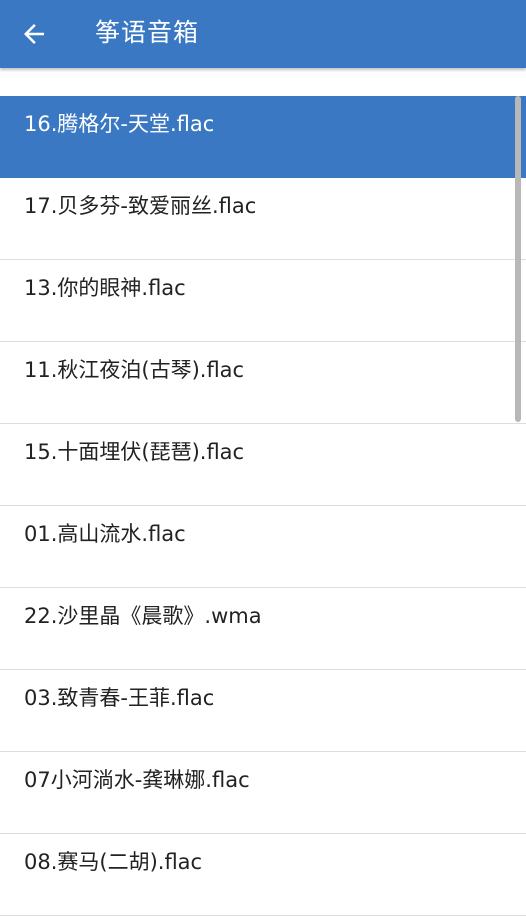 This screenshot has width=526, height=916. I want to click on playlist-item-label: 16.腾格尔-天堂.flac, so click(119, 124).